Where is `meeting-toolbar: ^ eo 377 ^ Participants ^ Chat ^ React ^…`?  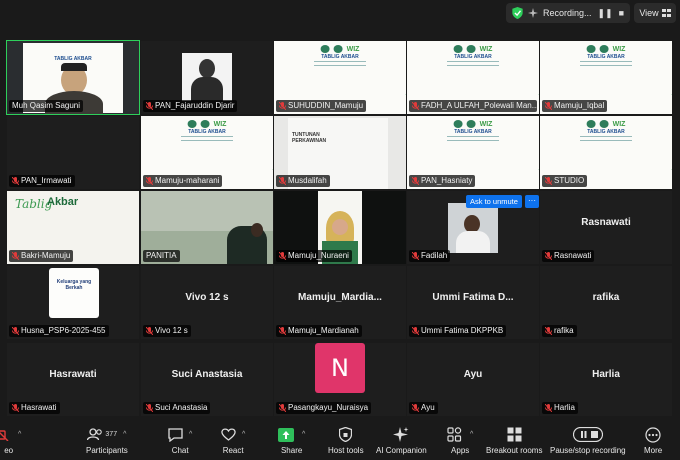
meeting-toolbar: ^ eo 377 ^ Participants ^ Chat ^ React ^… is located at coordinates (340, 440).